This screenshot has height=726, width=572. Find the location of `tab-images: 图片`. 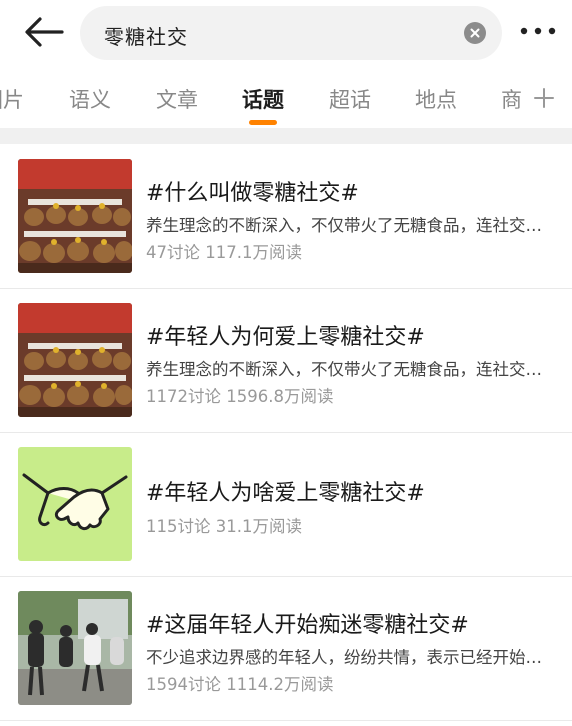

tab-images: 图片 is located at coordinates (12, 99).